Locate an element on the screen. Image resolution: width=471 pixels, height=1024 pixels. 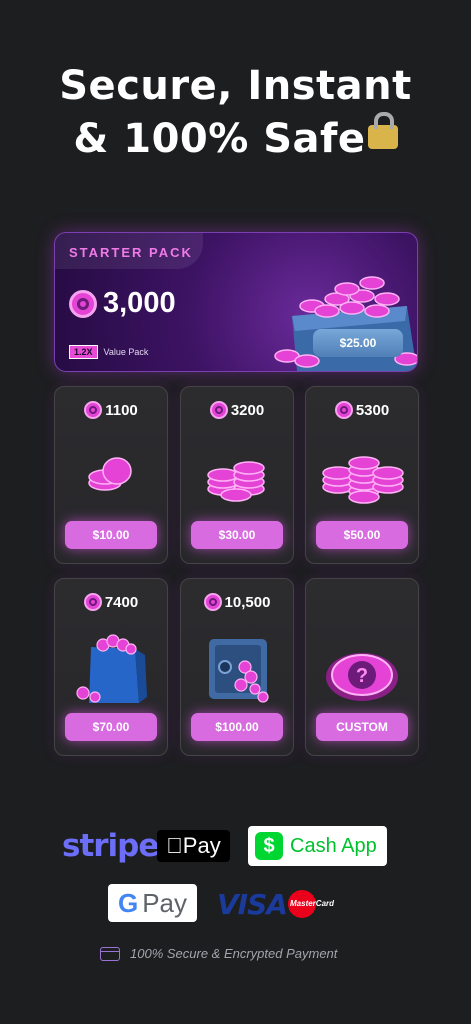
pack-amount: 10,500 is located at coordinates (237, 602).